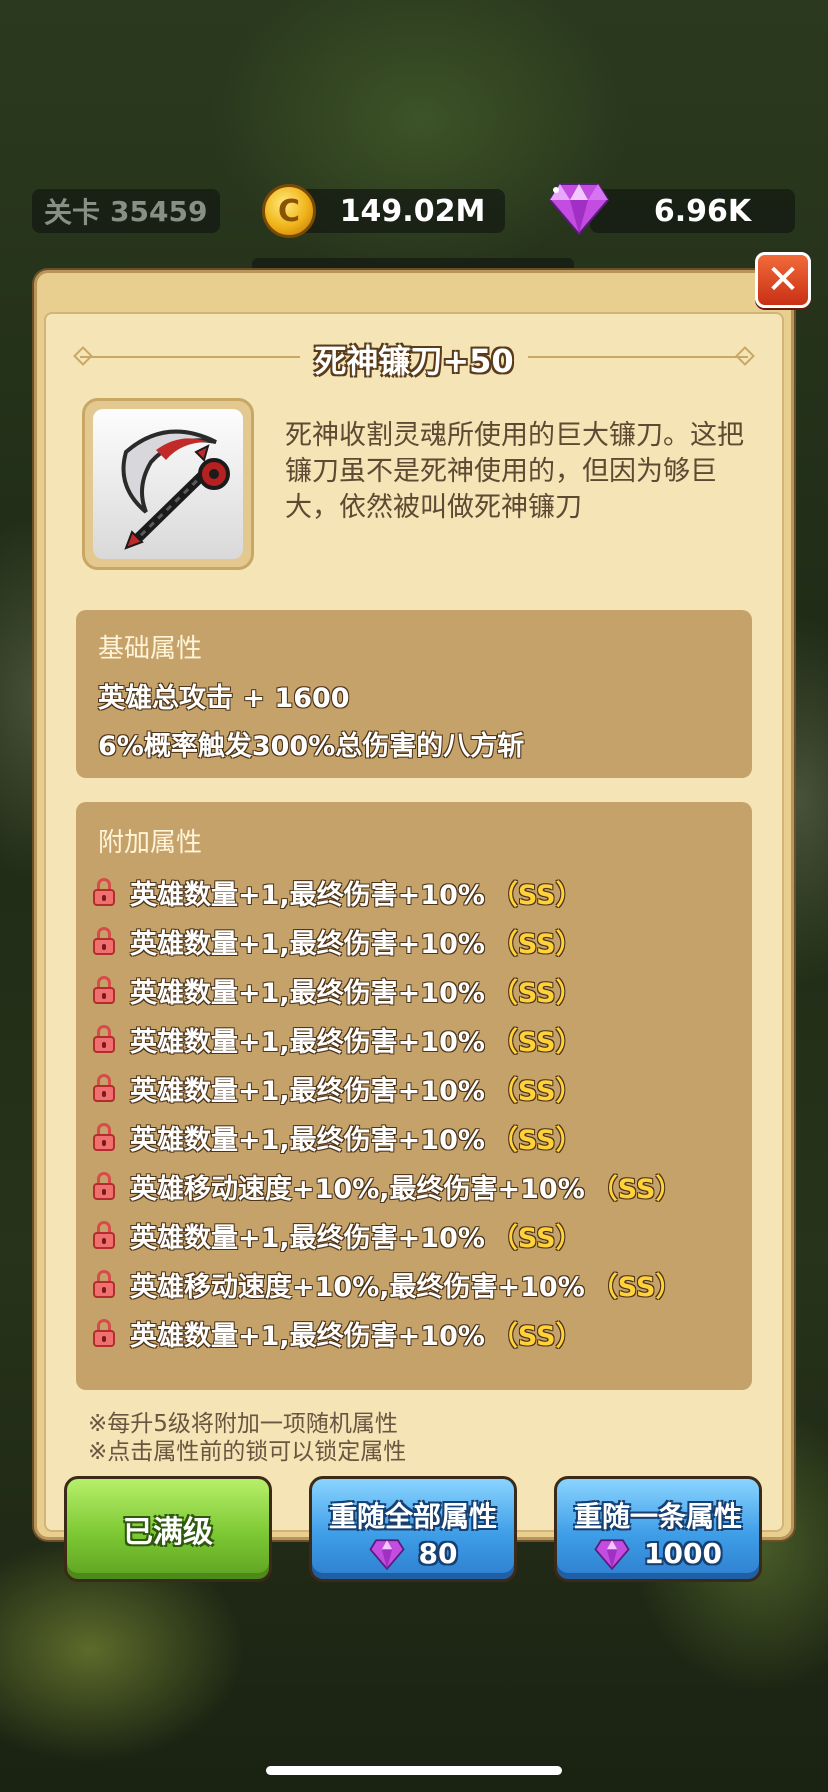 This screenshot has height=1792, width=828. What do you see at coordinates (72, 212) in the screenshot?
I see `stage-label: 关卡` at bounding box center [72, 212].